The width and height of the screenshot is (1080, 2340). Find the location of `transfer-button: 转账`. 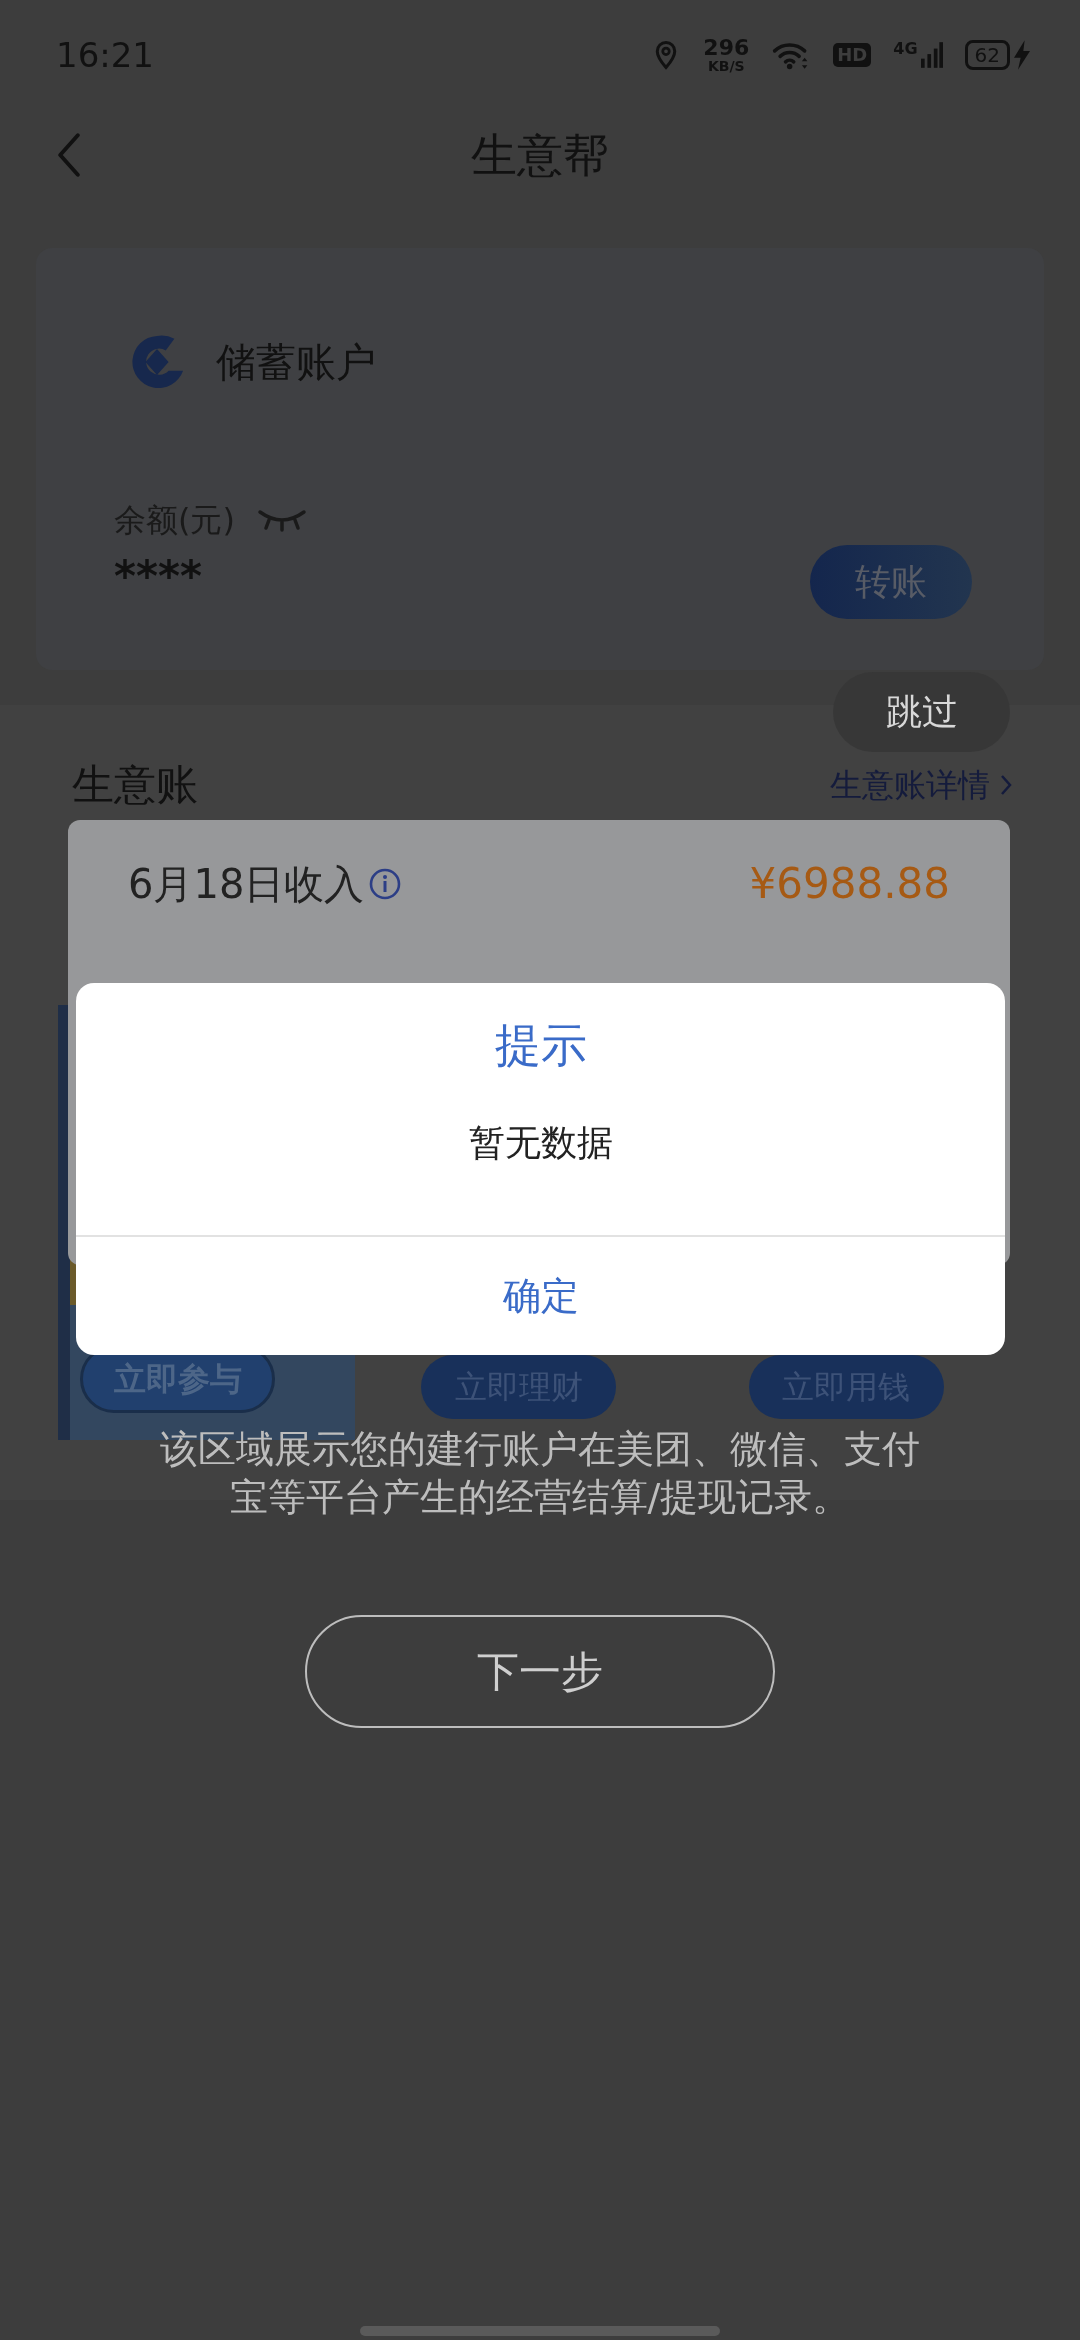

transfer-button: 转账 is located at coordinates (891, 582).